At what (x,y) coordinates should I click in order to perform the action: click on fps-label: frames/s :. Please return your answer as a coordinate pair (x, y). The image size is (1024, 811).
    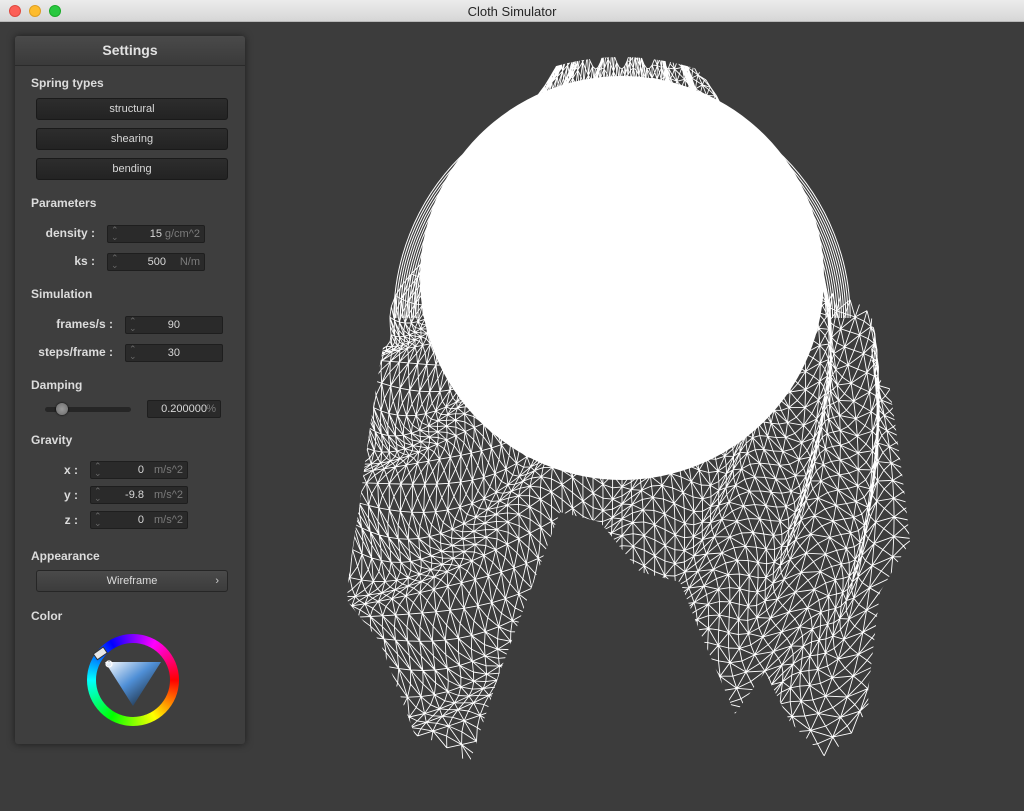
    Looking at the image, I should click on (84, 324).